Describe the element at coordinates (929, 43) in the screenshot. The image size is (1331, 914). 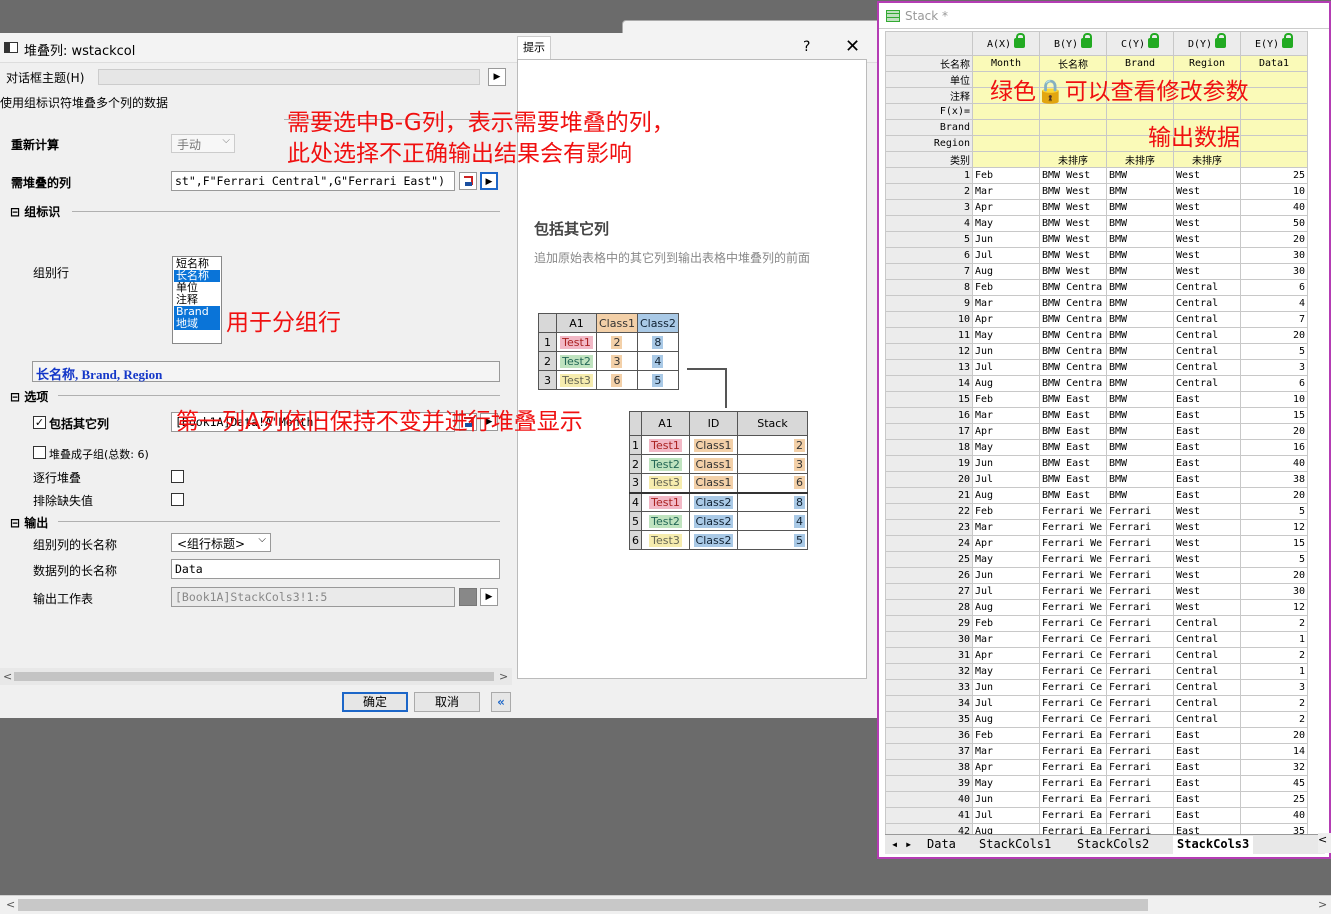
I see `sheet-corner` at that location.